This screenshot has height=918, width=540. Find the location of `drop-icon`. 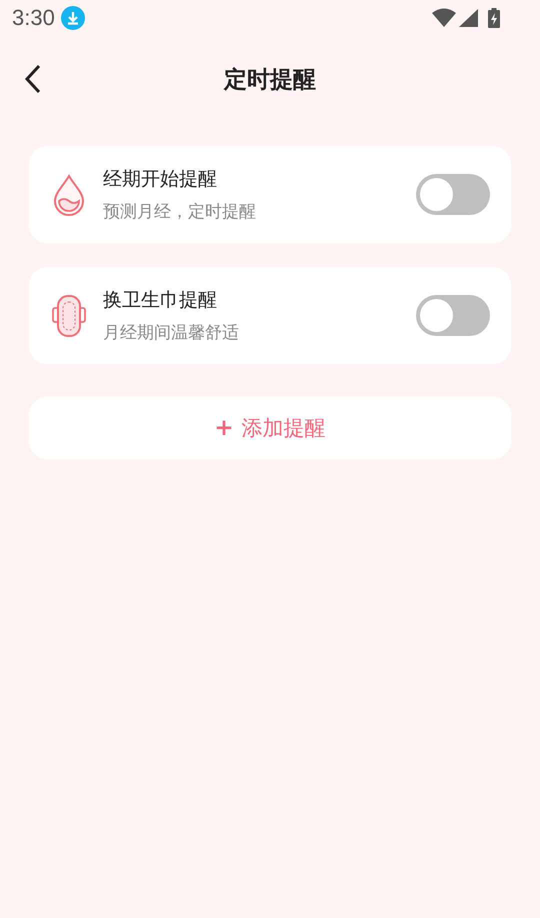

drop-icon is located at coordinates (69, 194).